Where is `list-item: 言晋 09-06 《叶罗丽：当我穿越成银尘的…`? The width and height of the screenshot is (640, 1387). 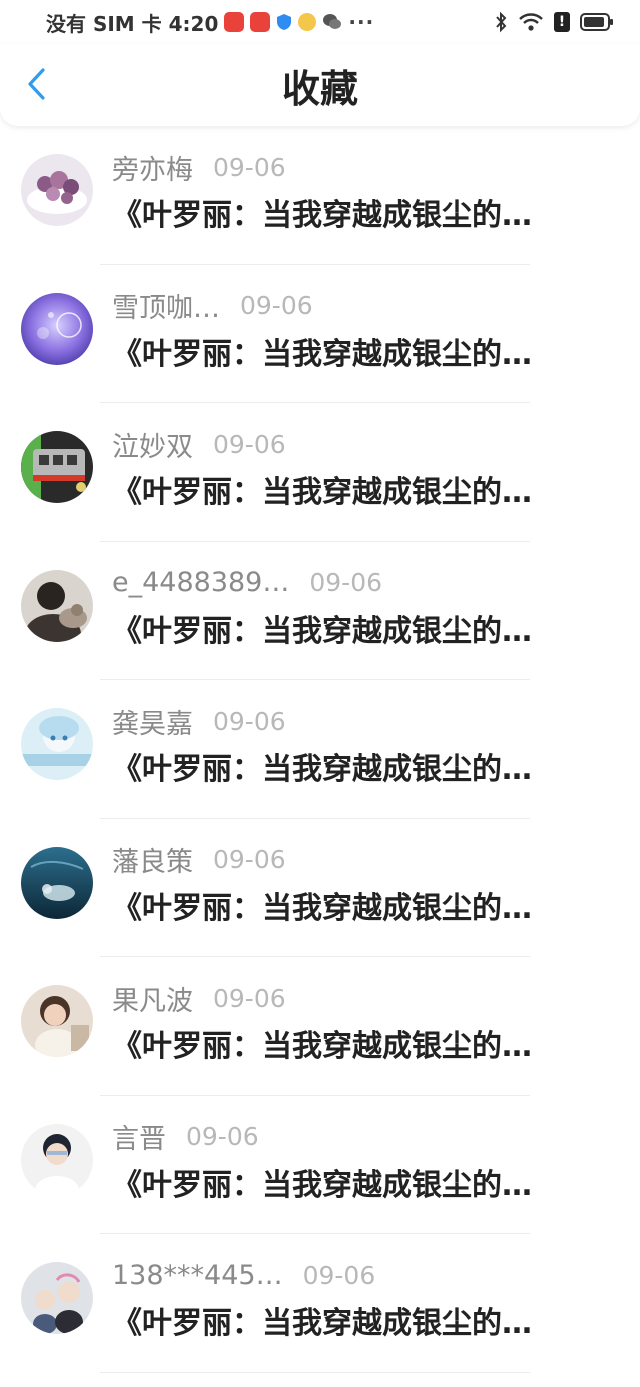 list-item: 言晋 09-06 《叶罗丽：当我穿越成银尘的… is located at coordinates (320, 1165).